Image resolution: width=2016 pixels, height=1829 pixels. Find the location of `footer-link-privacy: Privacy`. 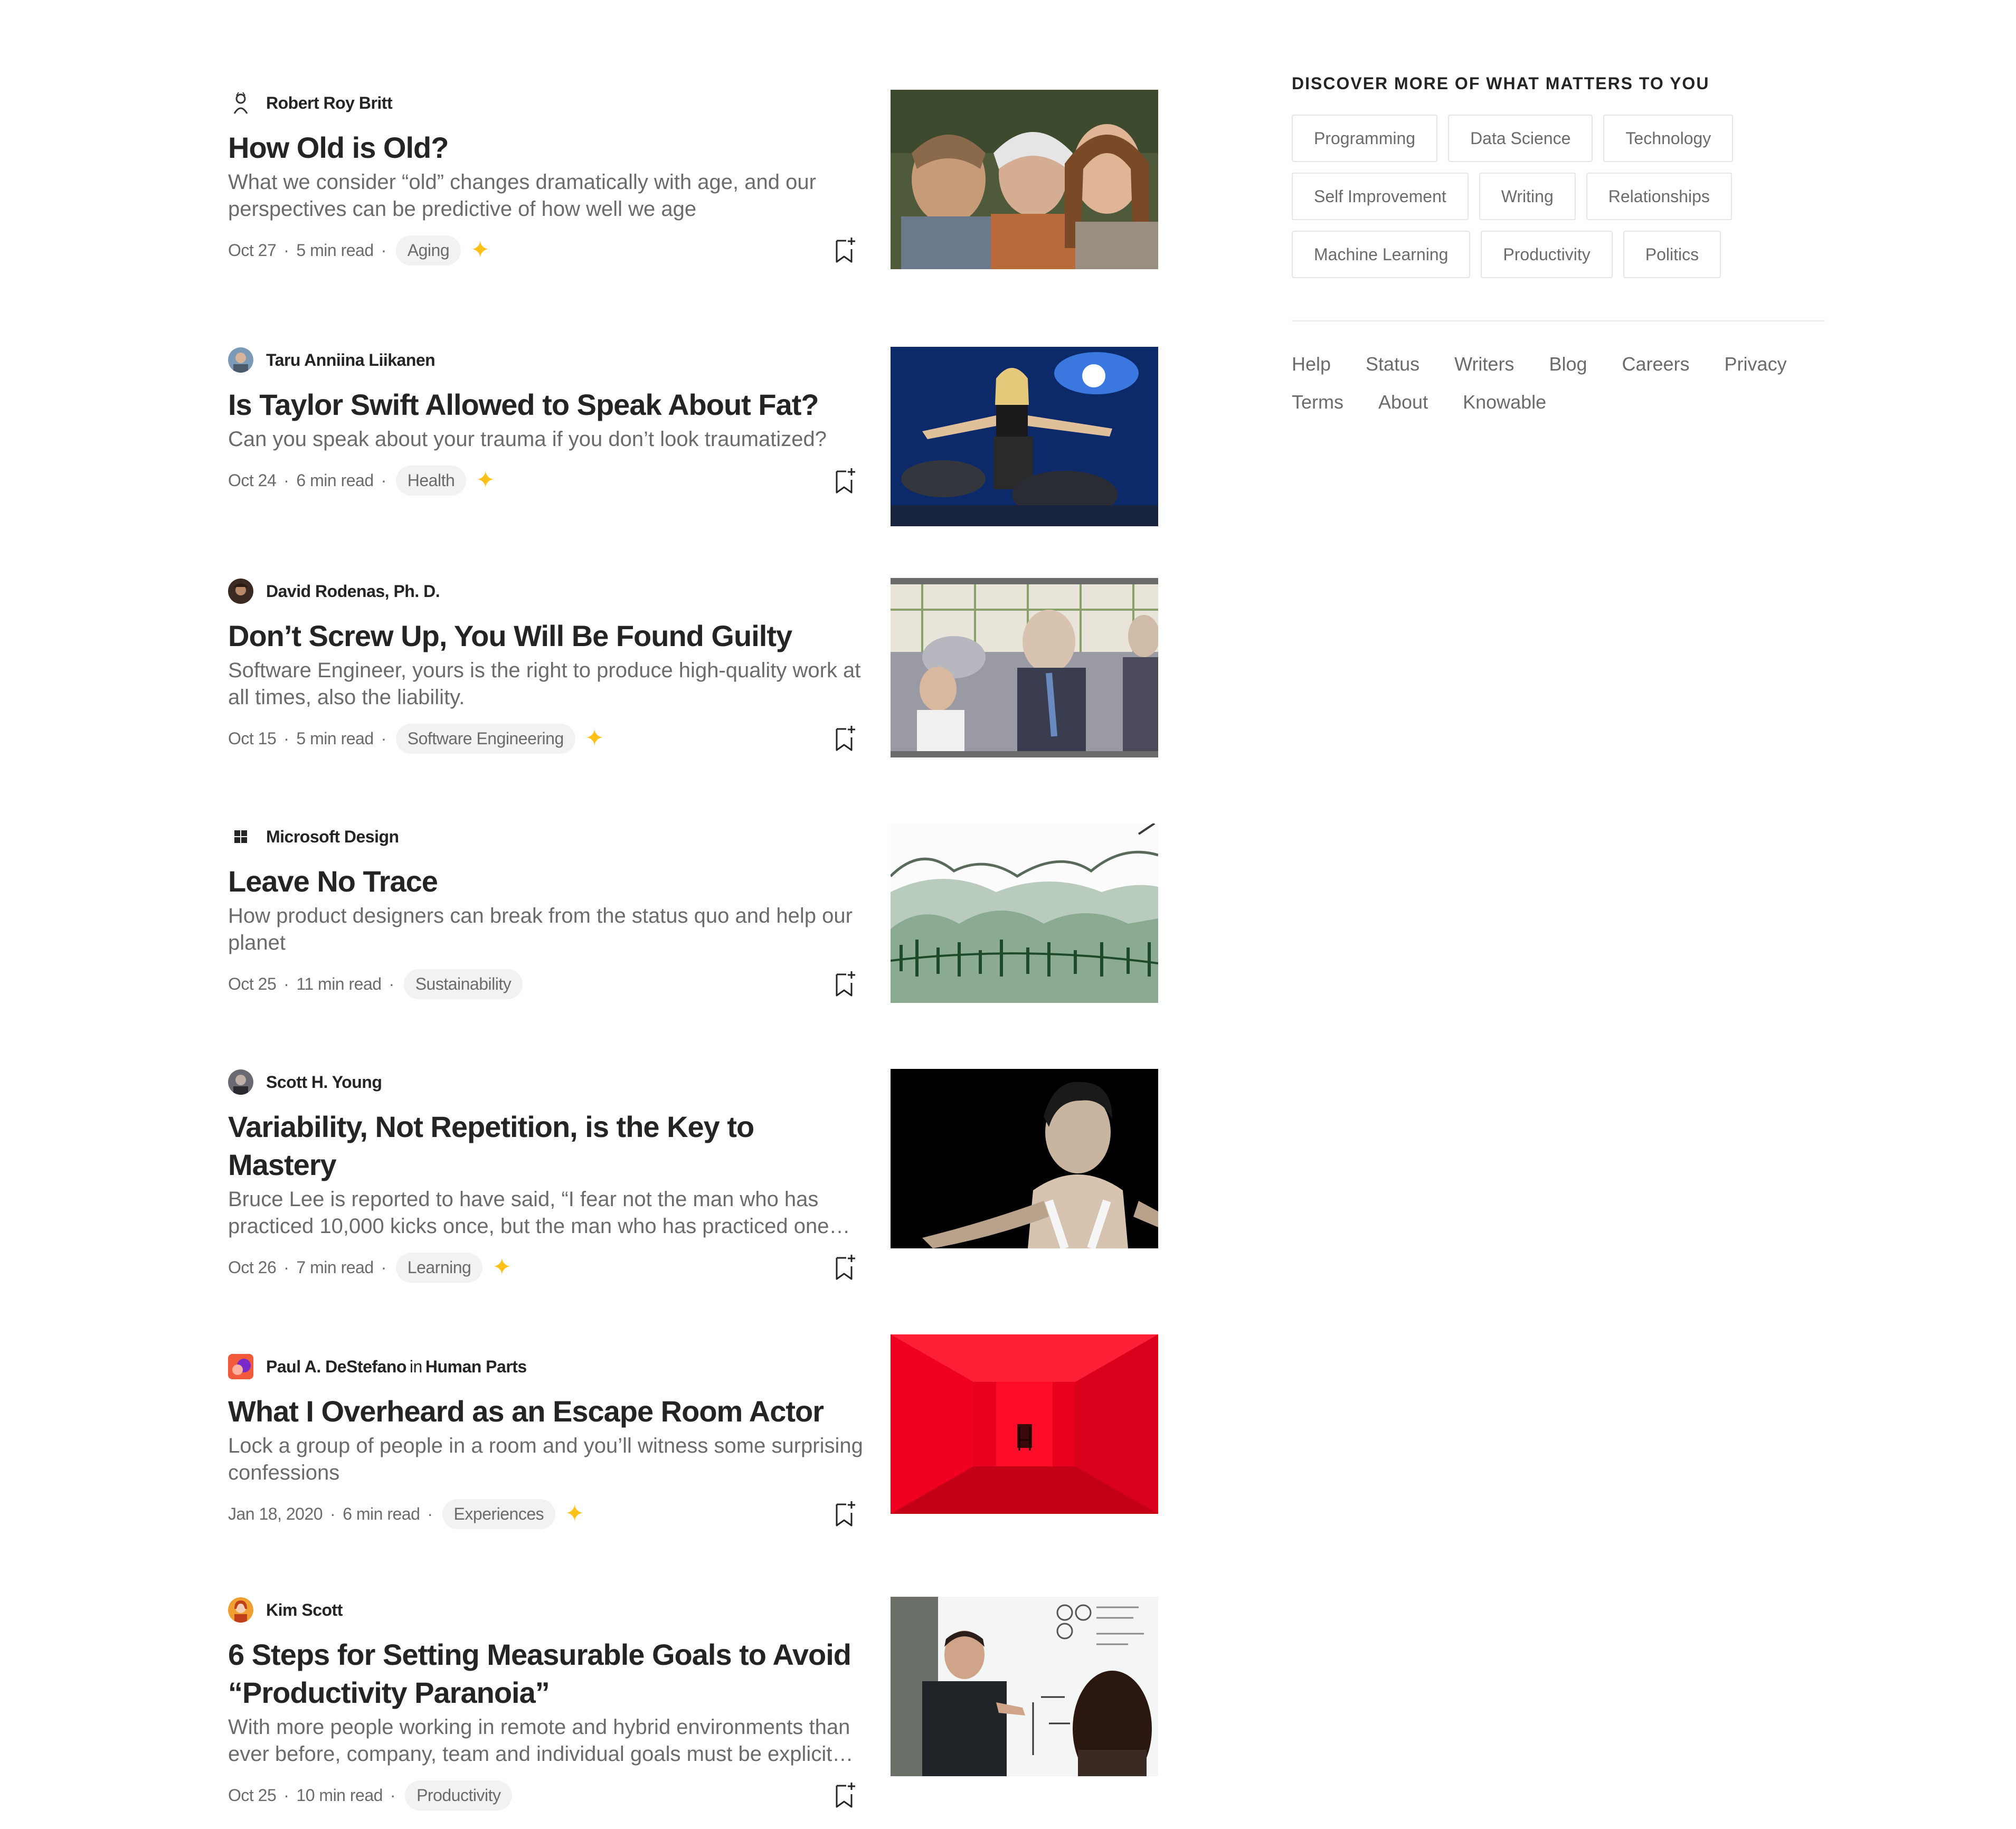

footer-link-privacy: Privacy is located at coordinates (1756, 364).